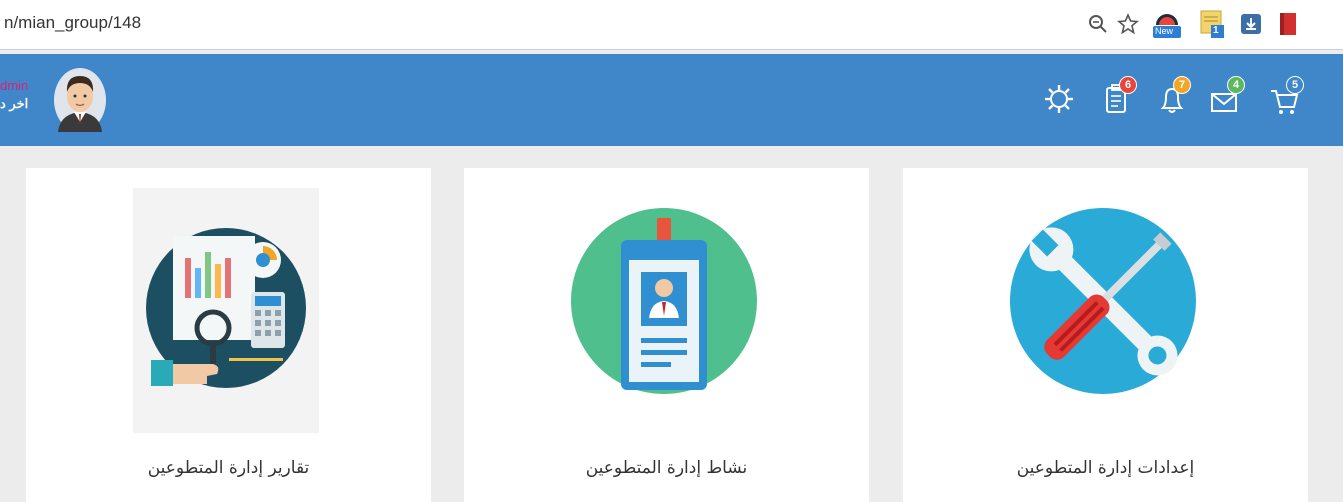 The height and width of the screenshot is (502, 1343). I want to click on user-name: dmin, so click(14, 85).